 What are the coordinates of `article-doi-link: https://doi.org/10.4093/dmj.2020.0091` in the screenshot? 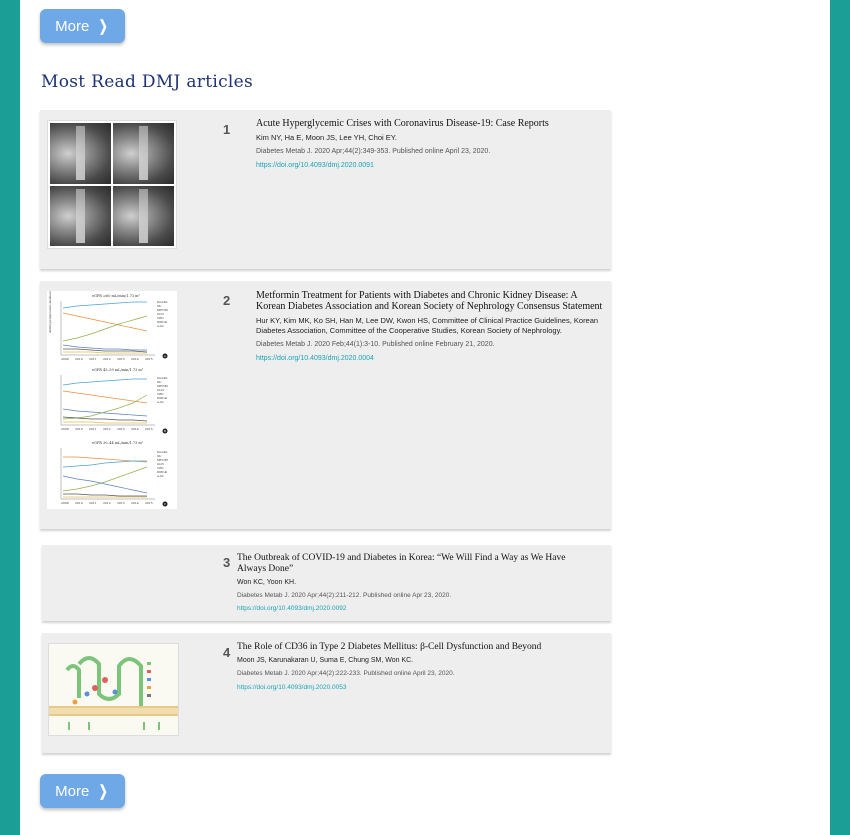 It's located at (431, 165).